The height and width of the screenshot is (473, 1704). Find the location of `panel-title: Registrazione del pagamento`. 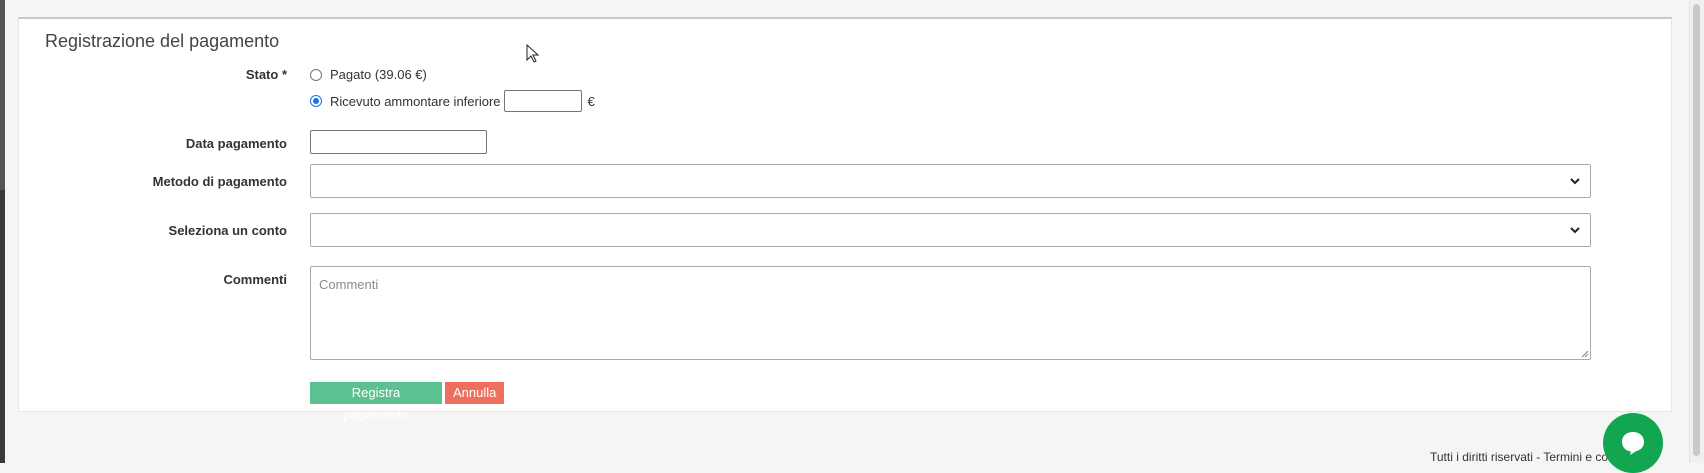

panel-title: Registrazione del pagamento is located at coordinates (162, 41).